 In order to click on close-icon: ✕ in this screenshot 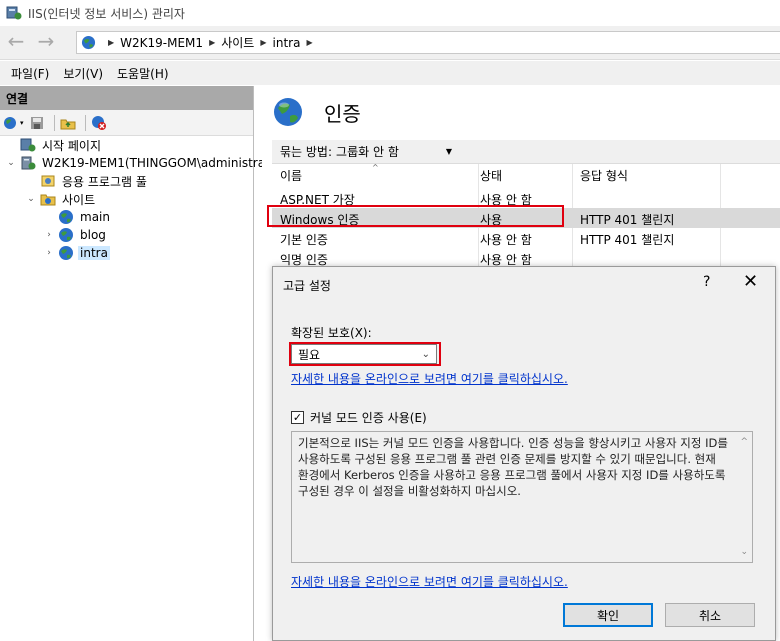, I will do `click(750, 281)`.